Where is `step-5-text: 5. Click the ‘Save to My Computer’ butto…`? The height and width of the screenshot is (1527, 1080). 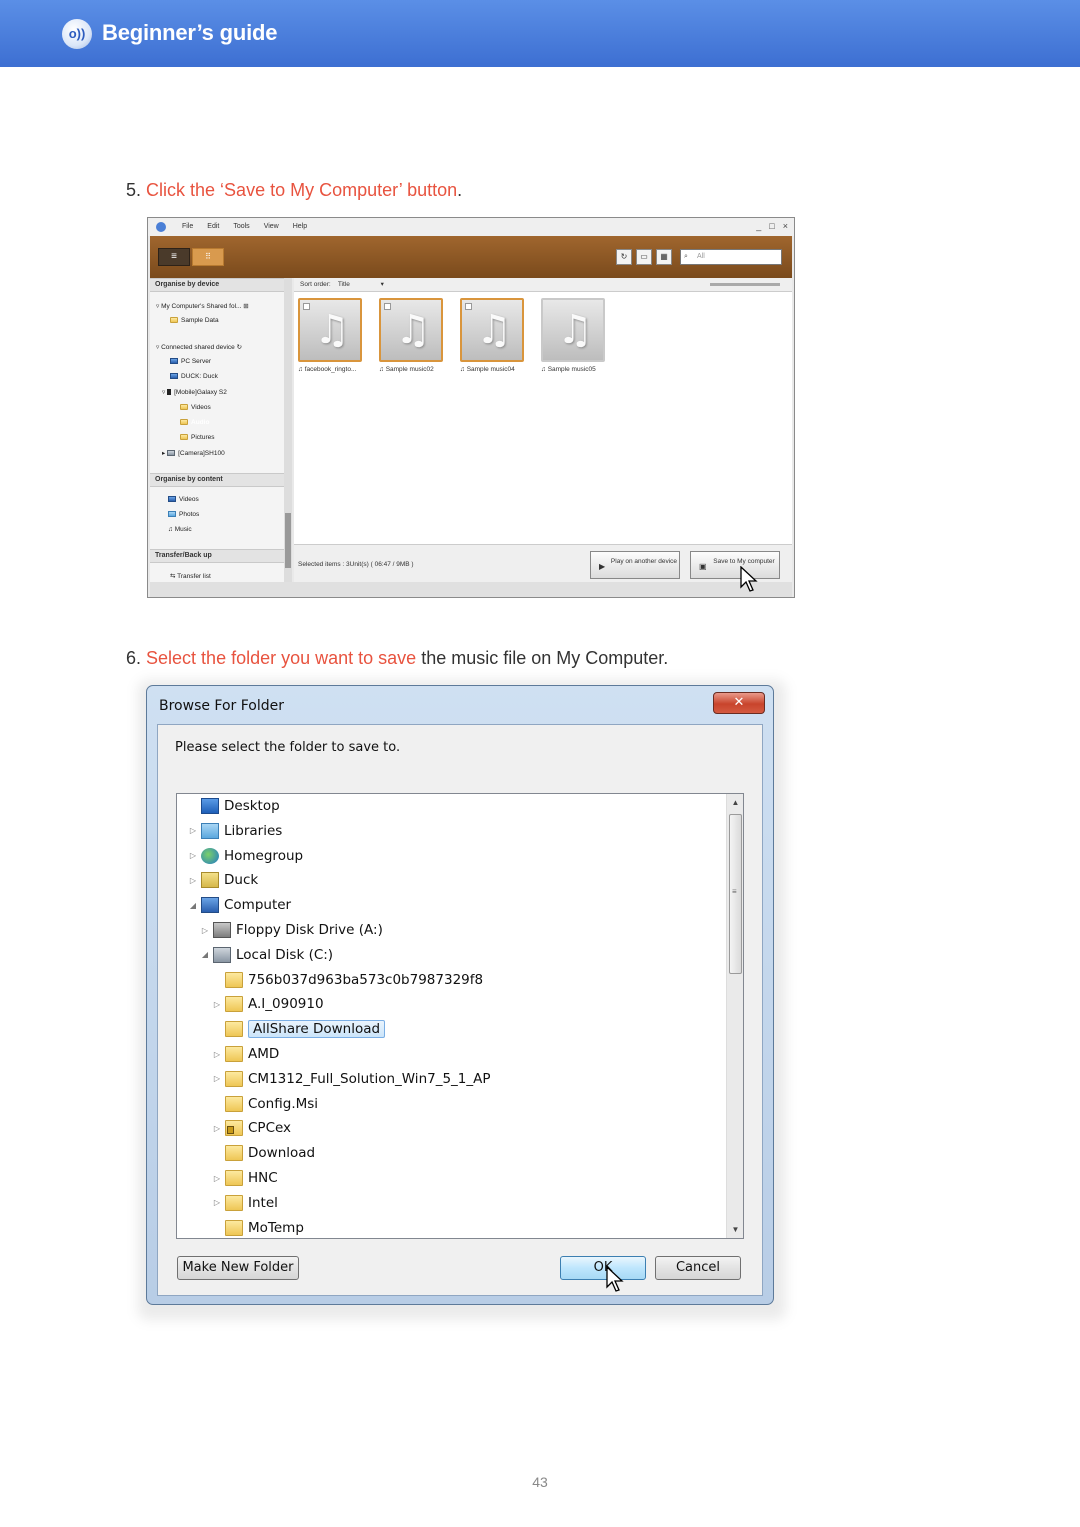
step-5-text: 5. Click the ‘Save to My Computer’ butto… is located at coordinates (294, 190).